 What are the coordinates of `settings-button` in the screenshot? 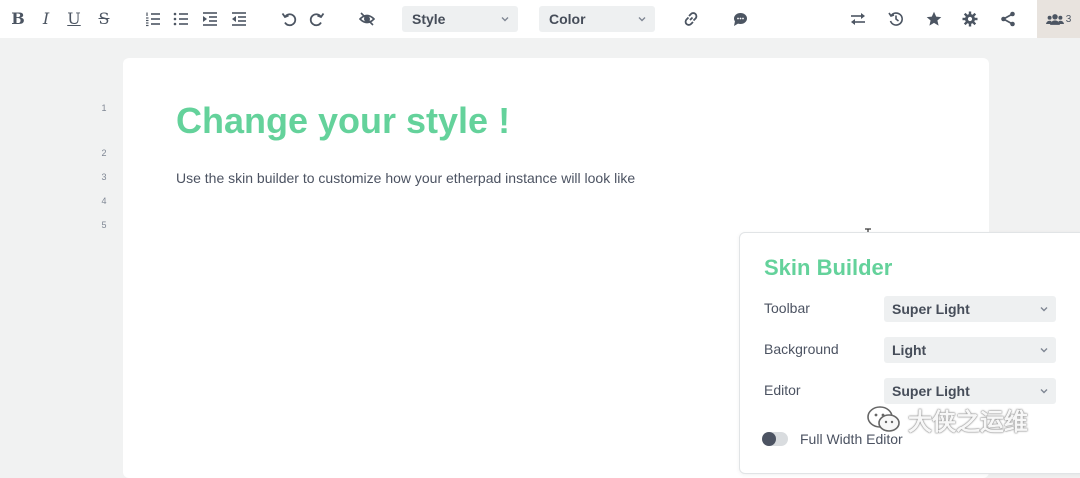 It's located at (970, 19).